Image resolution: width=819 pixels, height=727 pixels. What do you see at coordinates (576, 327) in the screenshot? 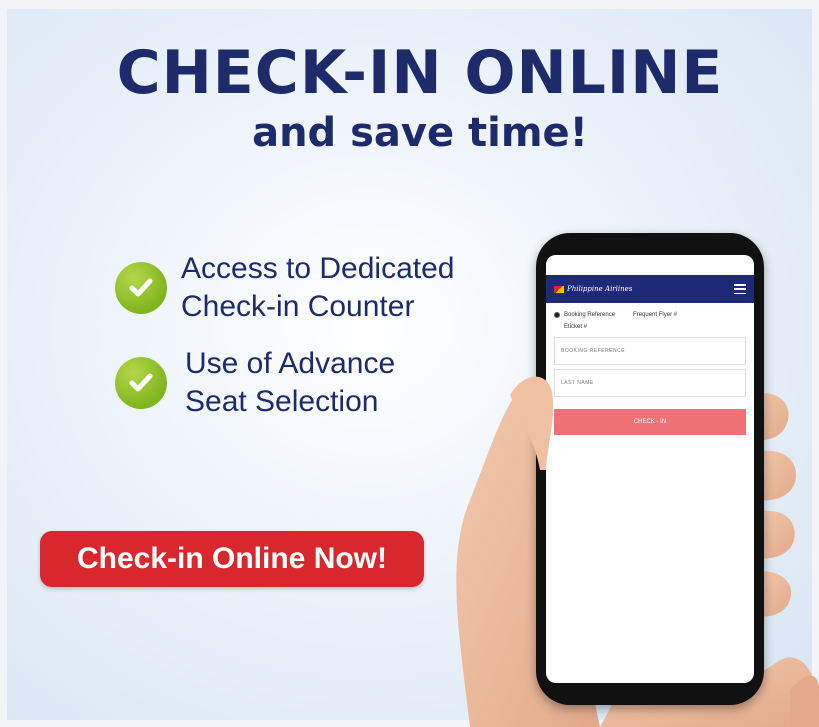
I see `radio-label: Eticket #` at bounding box center [576, 327].